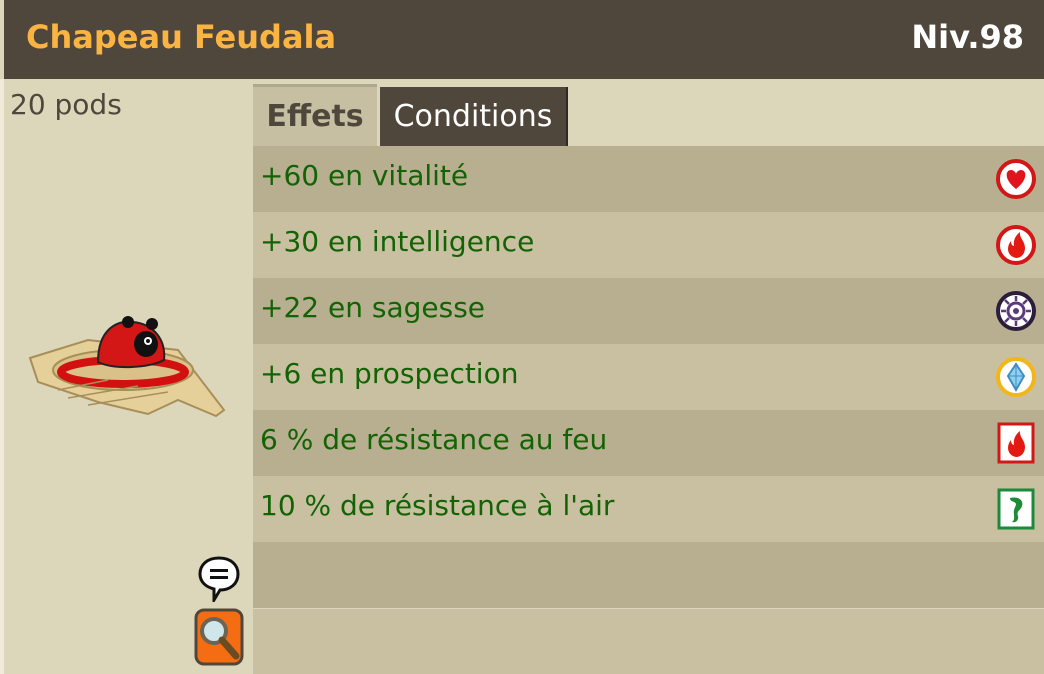 This screenshot has height=674, width=1044. I want to click on item-level: Niv.98, so click(967, 37).